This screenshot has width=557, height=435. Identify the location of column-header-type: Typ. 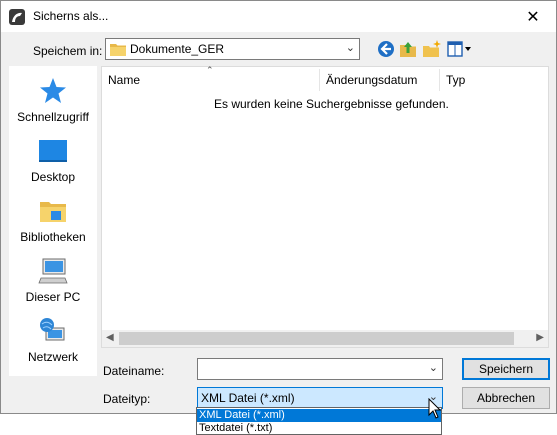
(455, 80).